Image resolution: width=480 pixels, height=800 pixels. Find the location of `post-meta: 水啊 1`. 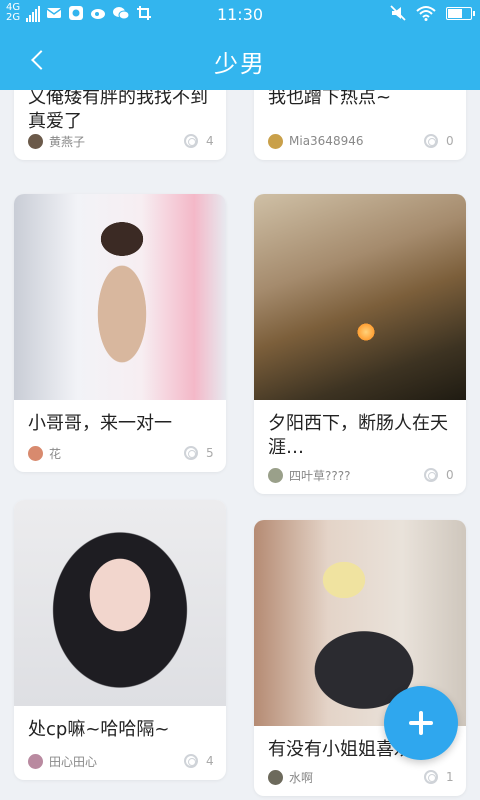

post-meta: 水啊 1 is located at coordinates (361, 777).